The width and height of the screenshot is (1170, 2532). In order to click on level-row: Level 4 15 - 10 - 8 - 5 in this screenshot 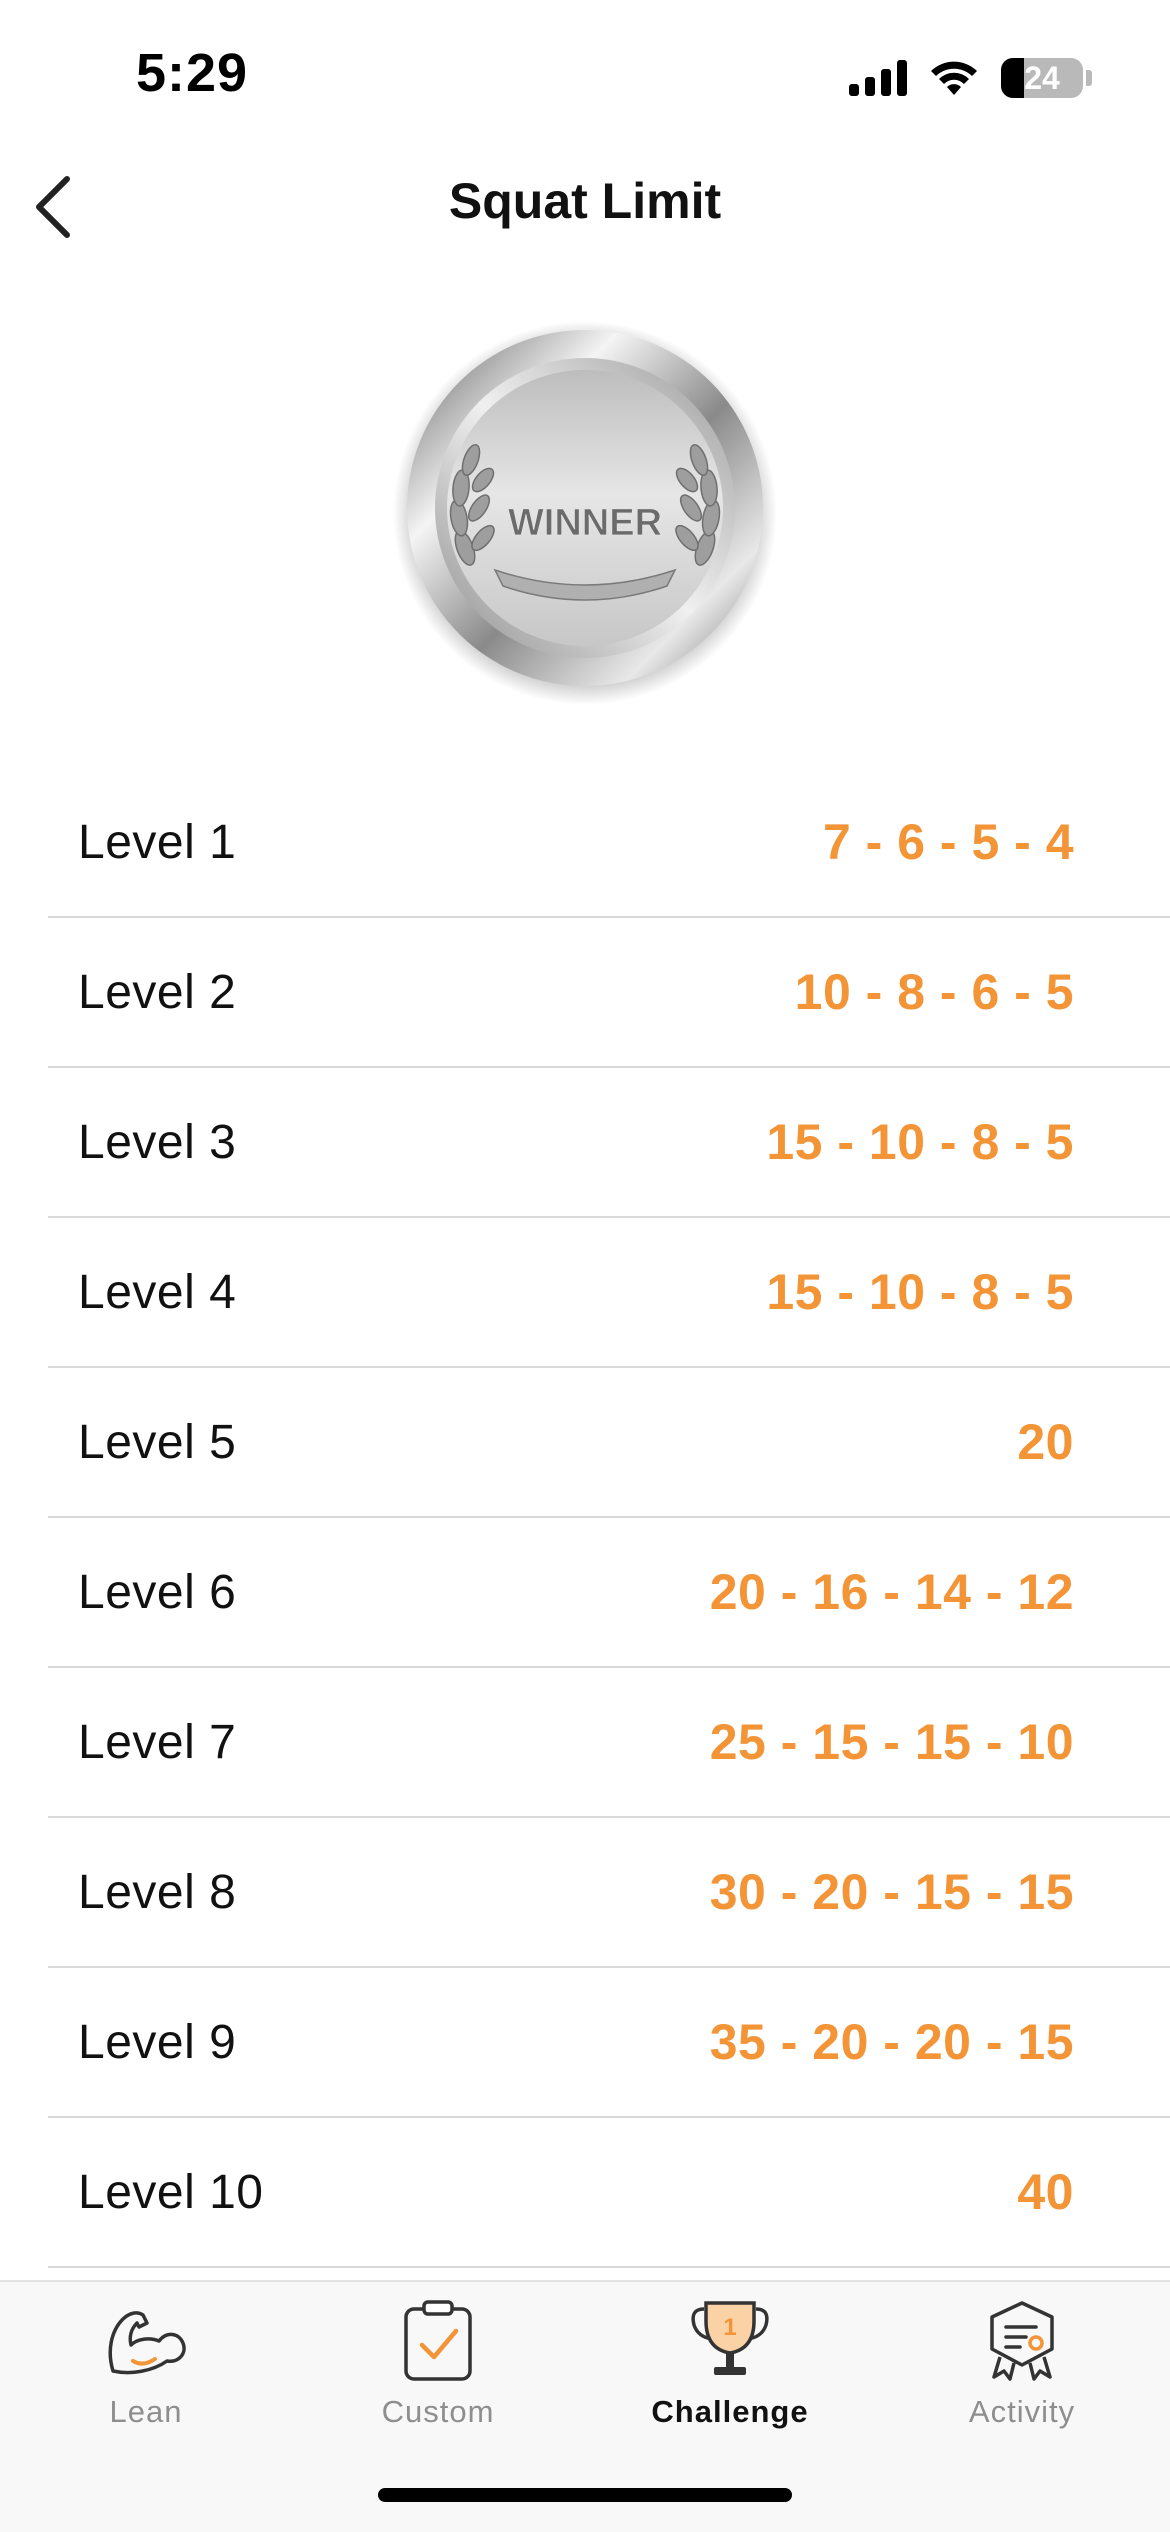, I will do `click(609, 1293)`.